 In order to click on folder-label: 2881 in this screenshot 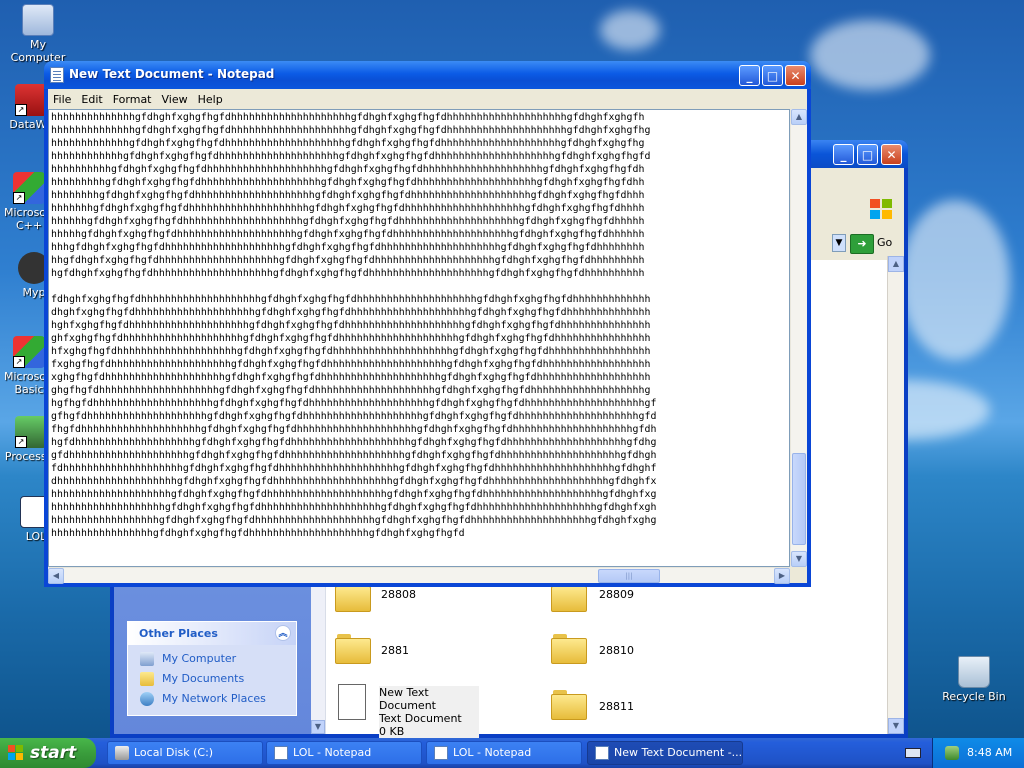, I will do `click(395, 650)`.